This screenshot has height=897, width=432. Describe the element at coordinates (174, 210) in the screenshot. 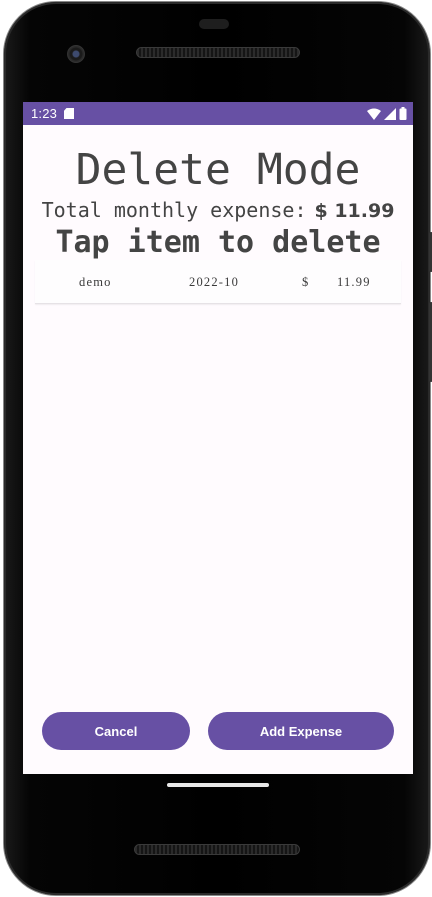

I see `total-expense-label: Total monthly expense:` at that location.